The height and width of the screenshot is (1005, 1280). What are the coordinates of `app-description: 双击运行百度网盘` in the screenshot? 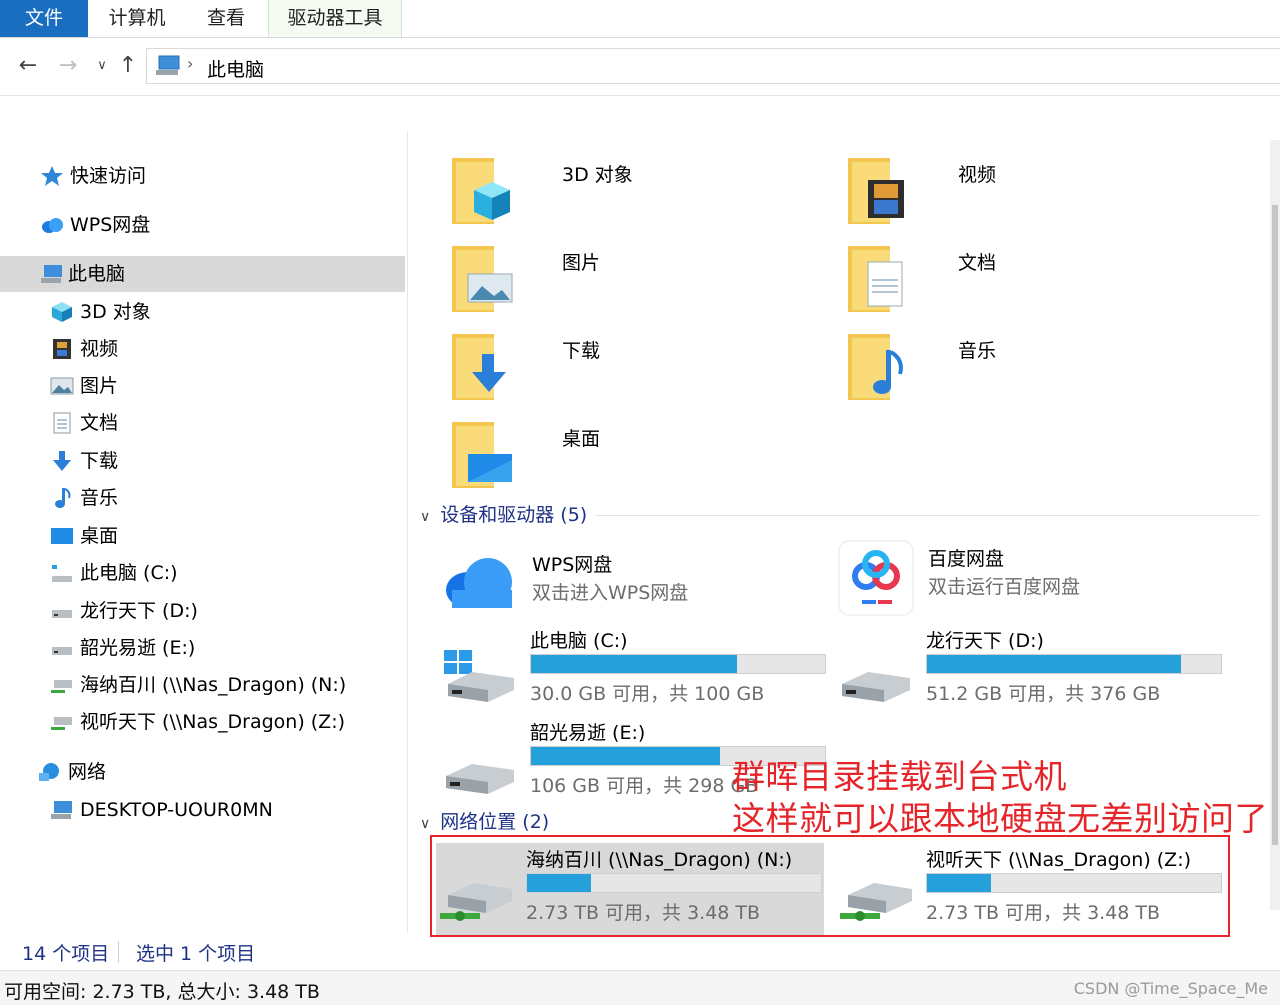 It's located at (1004, 587).